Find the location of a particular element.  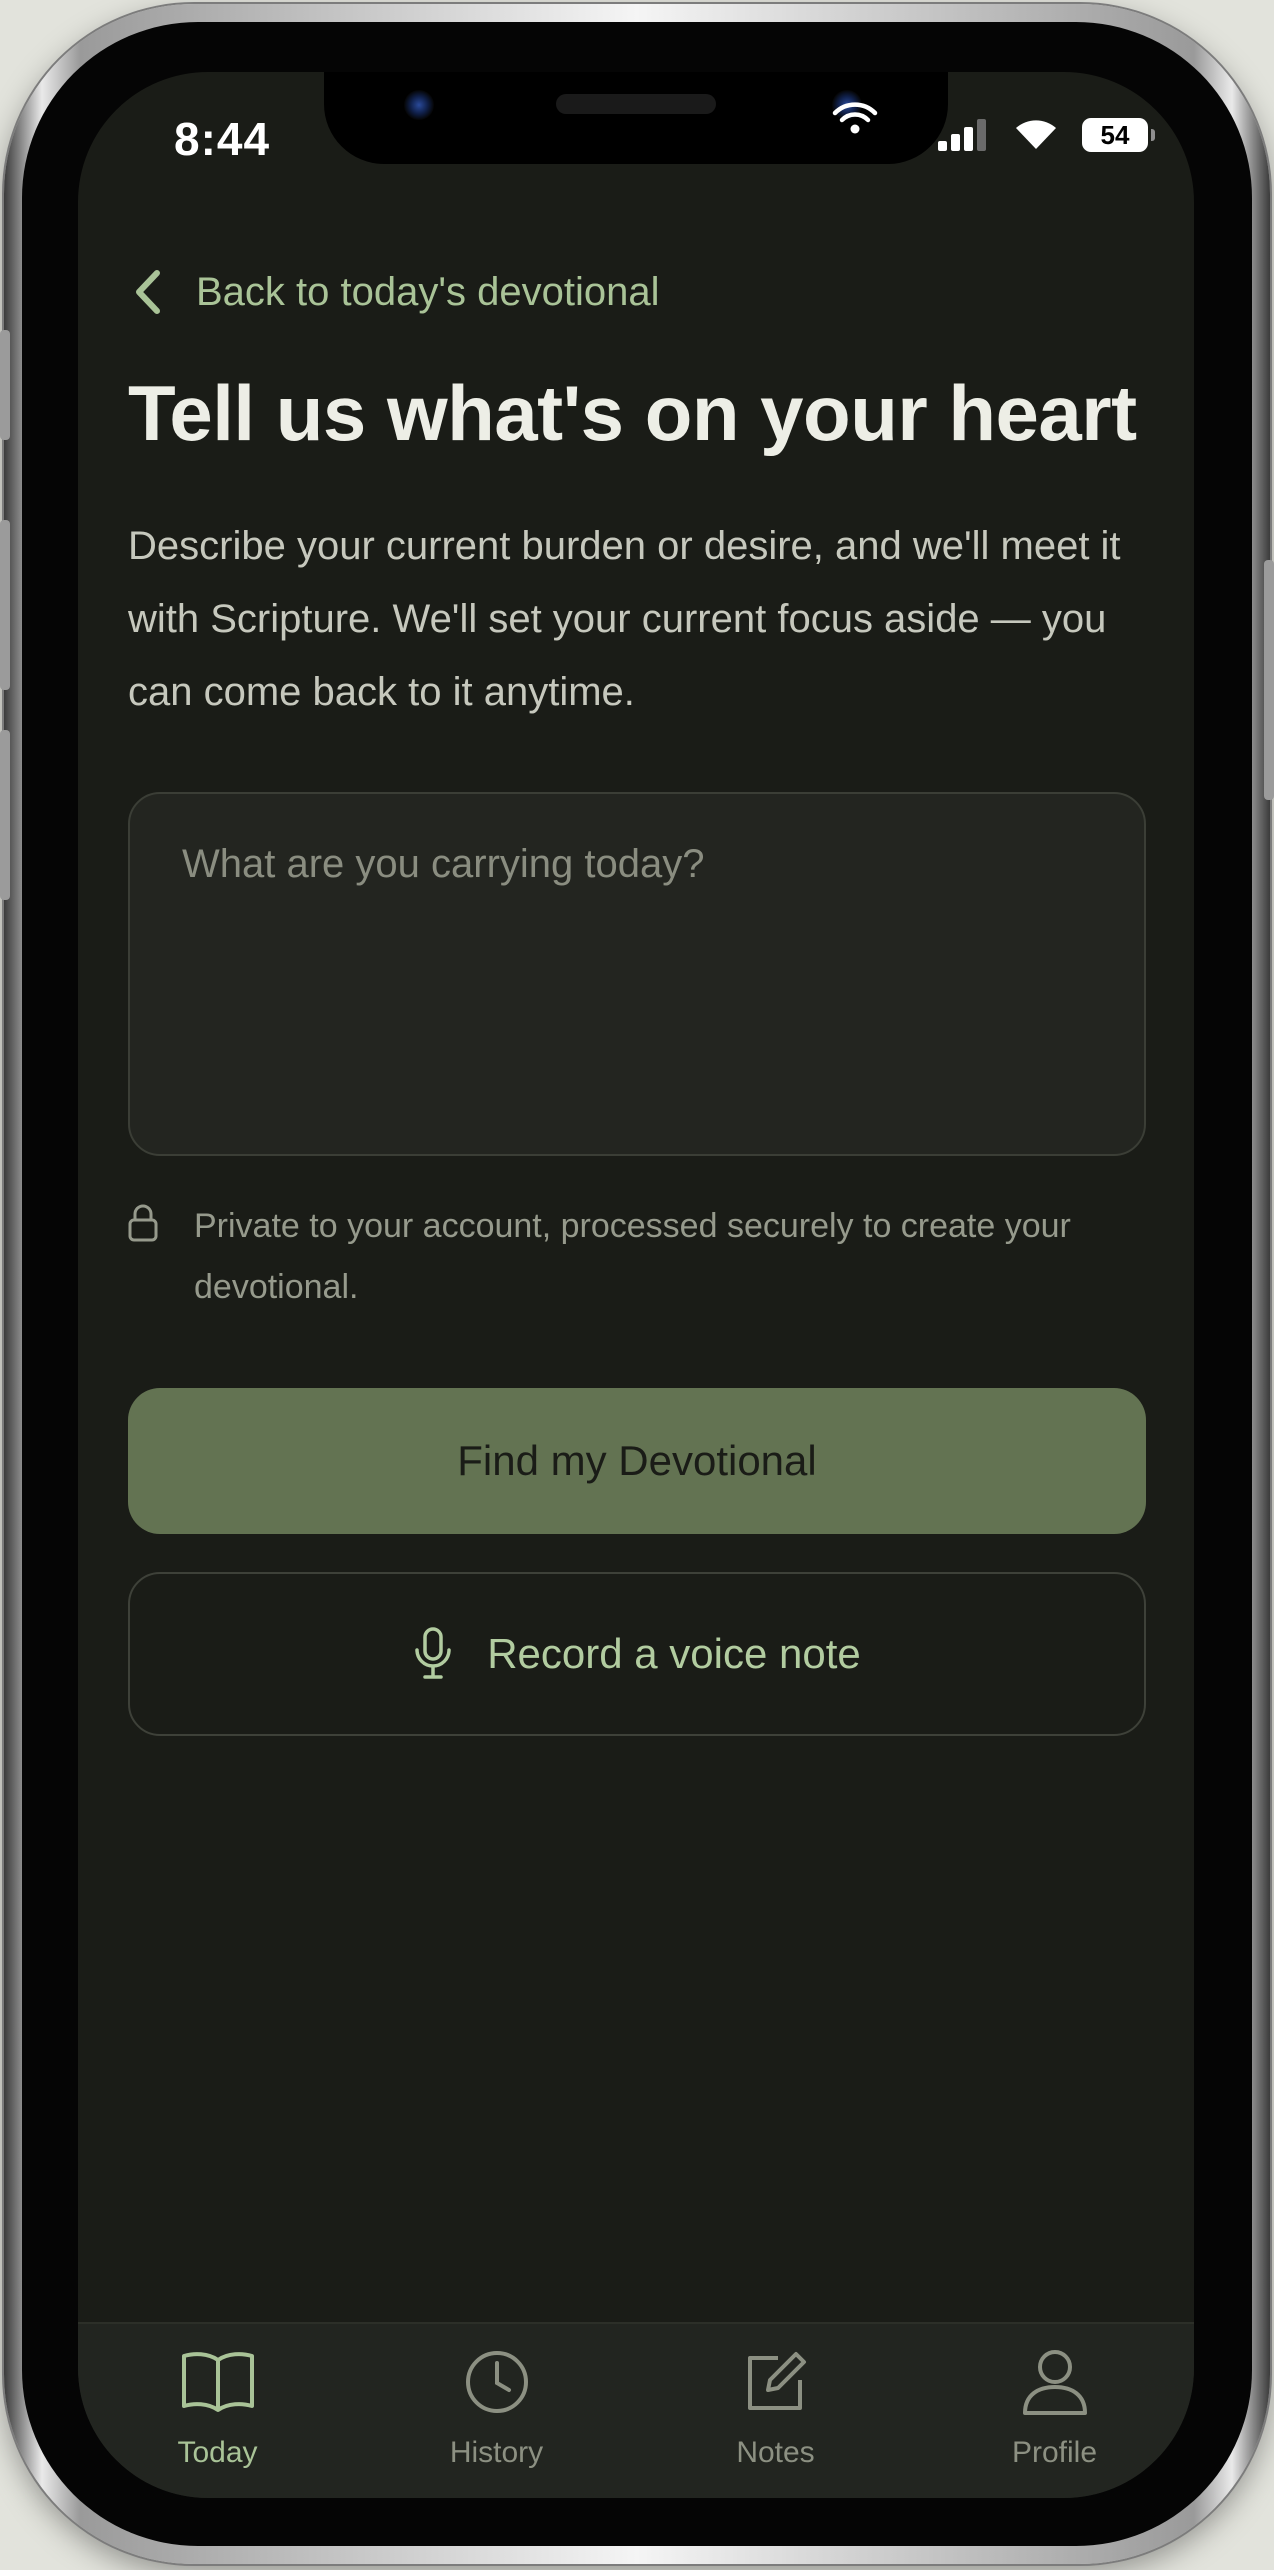

power-button is located at coordinates (1269, 680).